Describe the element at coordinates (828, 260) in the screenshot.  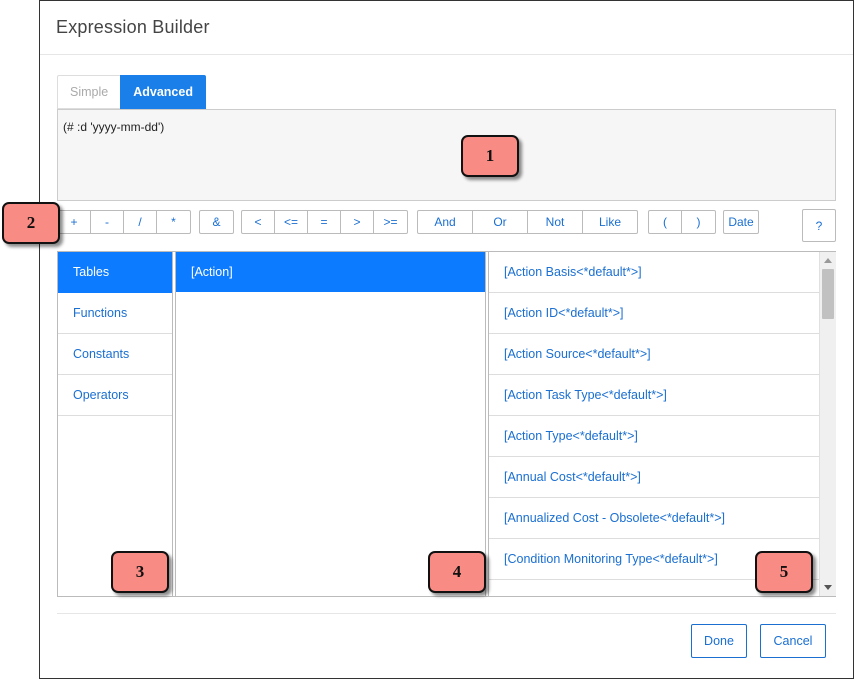
I see `triangle-up-icon` at that location.